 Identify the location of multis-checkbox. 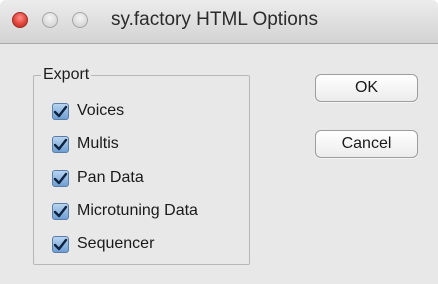
(60, 144).